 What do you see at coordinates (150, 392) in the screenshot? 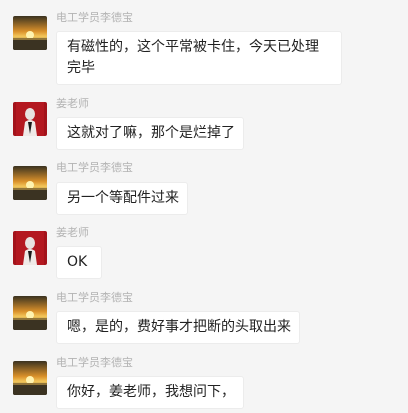
I see `message-bubble: 你好，姜老师，我想问下，` at bounding box center [150, 392].